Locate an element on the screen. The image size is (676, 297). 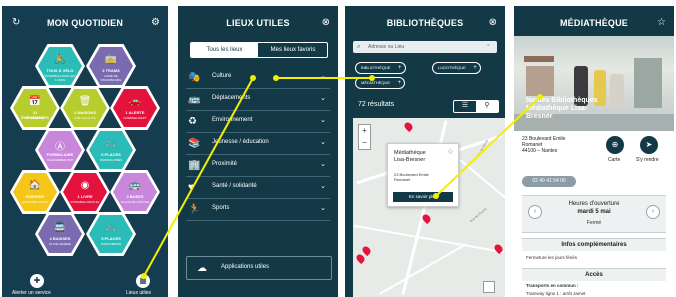
gear-icon: ⚙ is located at coordinates (155, 23).